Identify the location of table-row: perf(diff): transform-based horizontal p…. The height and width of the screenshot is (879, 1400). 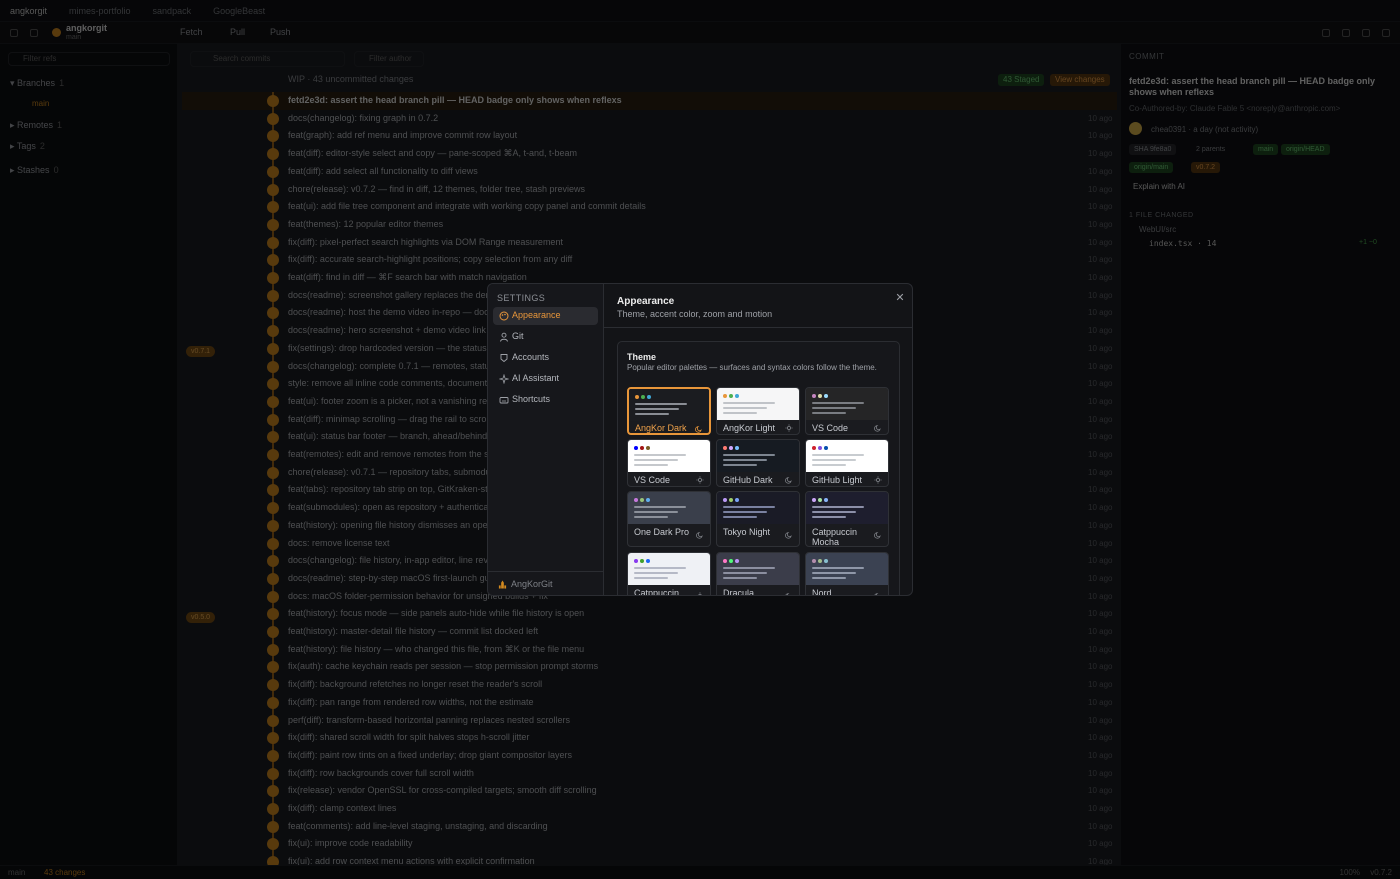
(649, 721).